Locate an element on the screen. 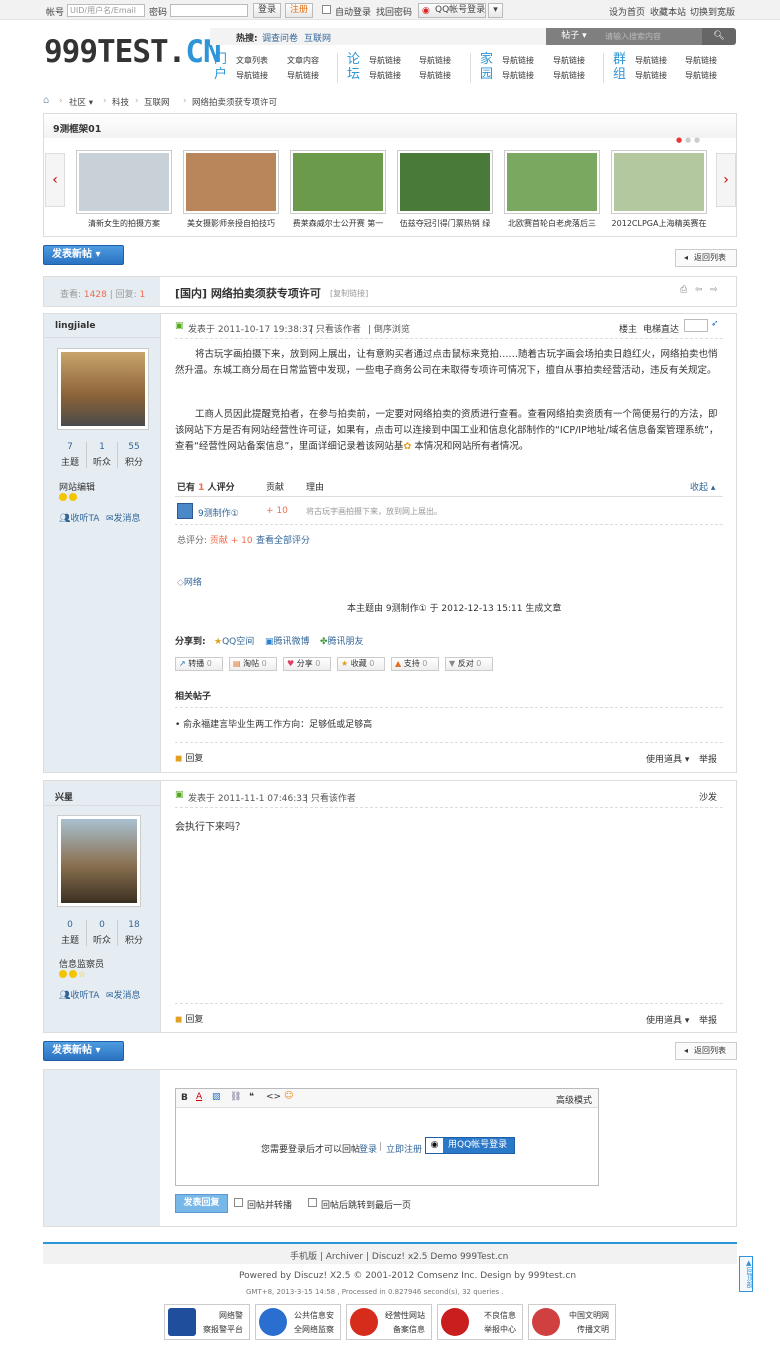  prev-thread-icon: ⇦ is located at coordinates (699, 290).